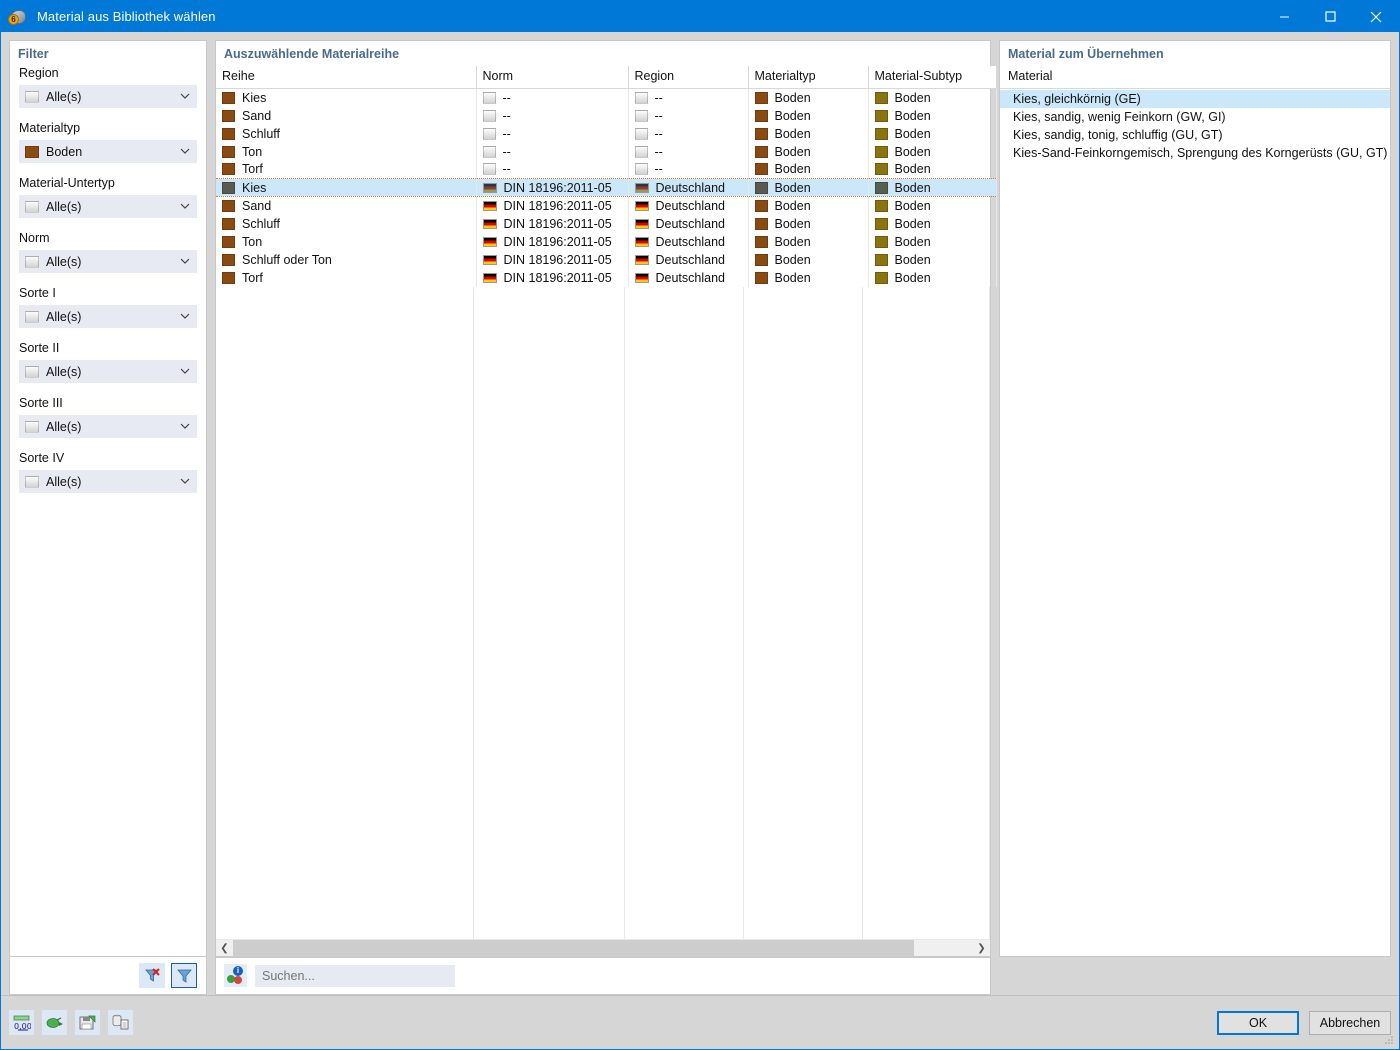 The height and width of the screenshot is (1050, 1400). What do you see at coordinates (1284, 16) in the screenshot?
I see `minimize-icon` at bounding box center [1284, 16].